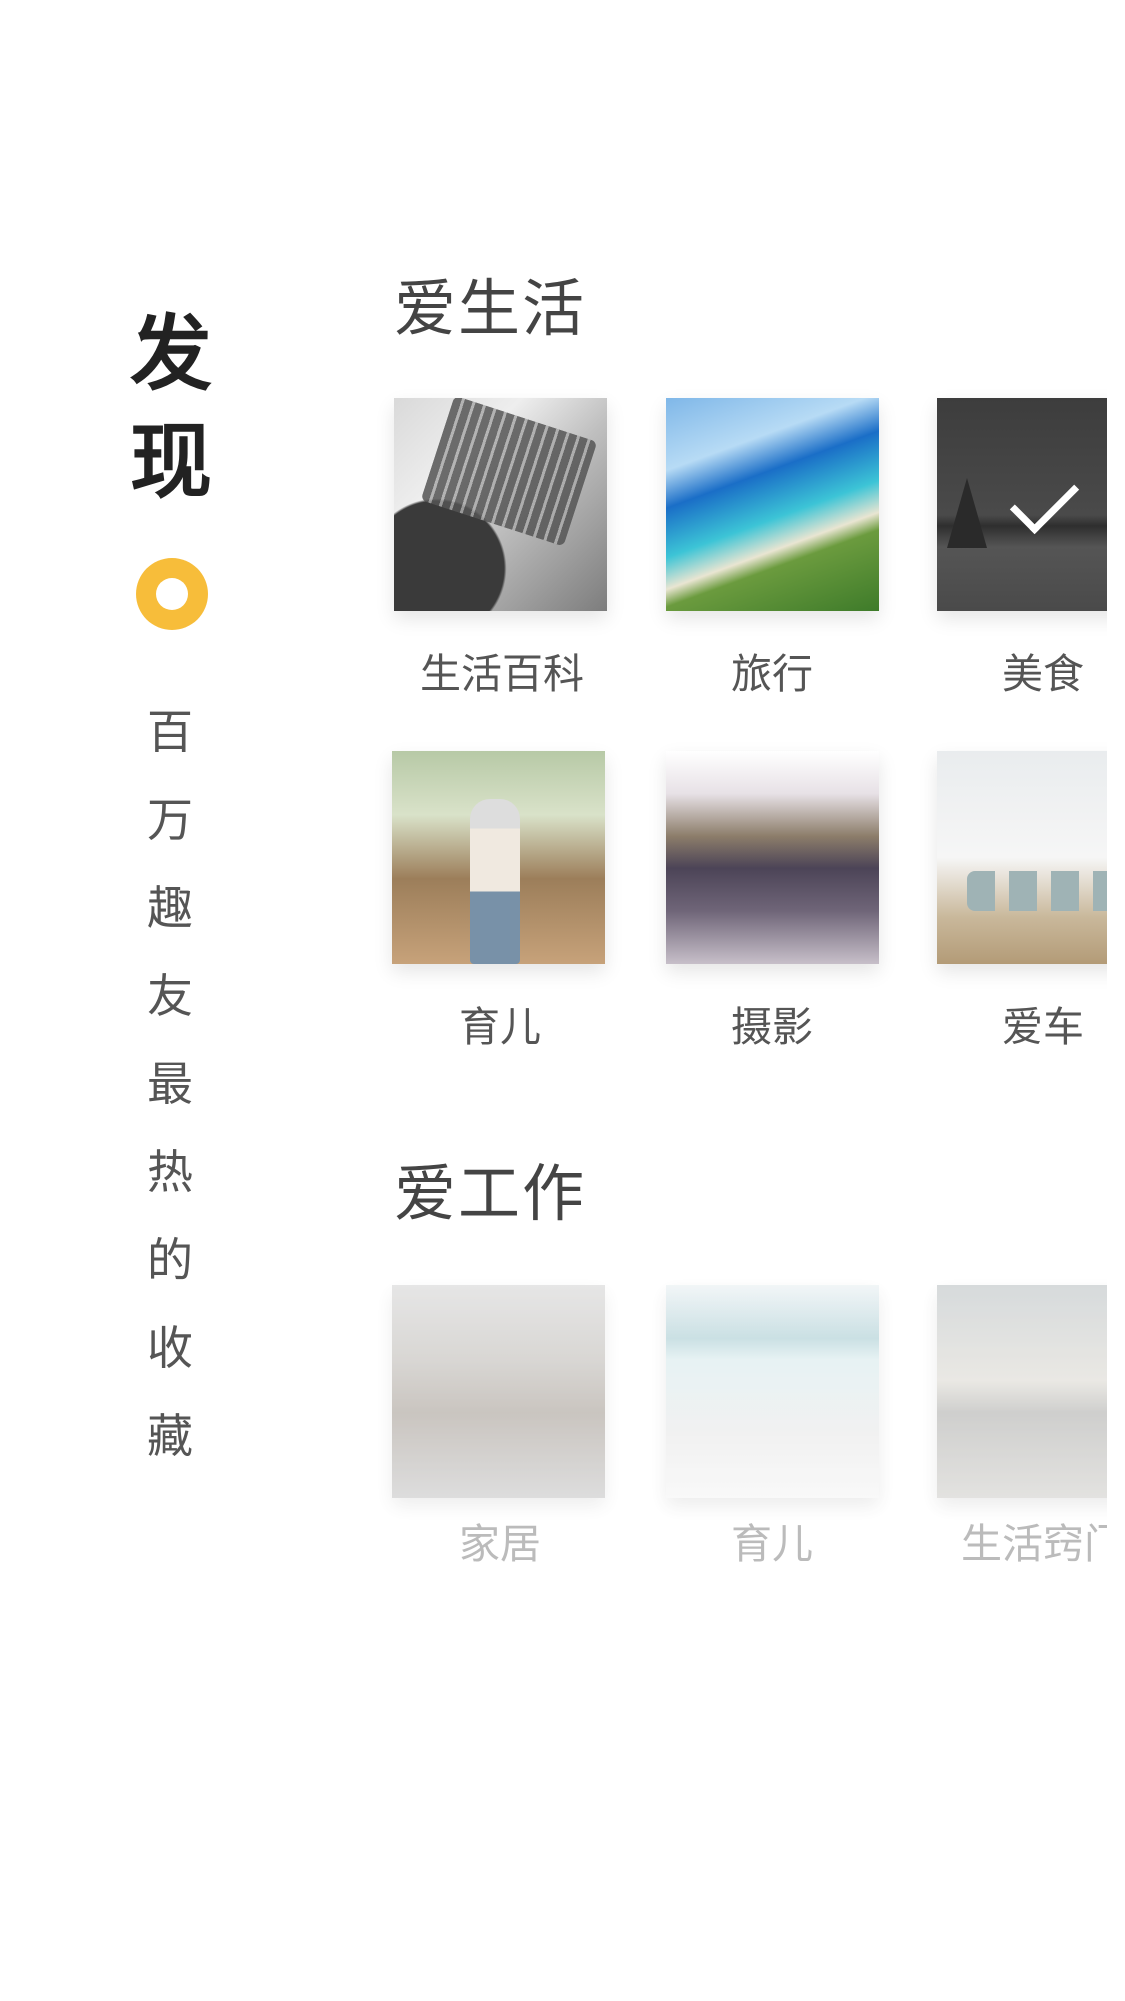 The width and height of the screenshot is (1125, 2001). Describe the element at coordinates (772, 504) in the screenshot. I see `category-tile-travel` at that location.